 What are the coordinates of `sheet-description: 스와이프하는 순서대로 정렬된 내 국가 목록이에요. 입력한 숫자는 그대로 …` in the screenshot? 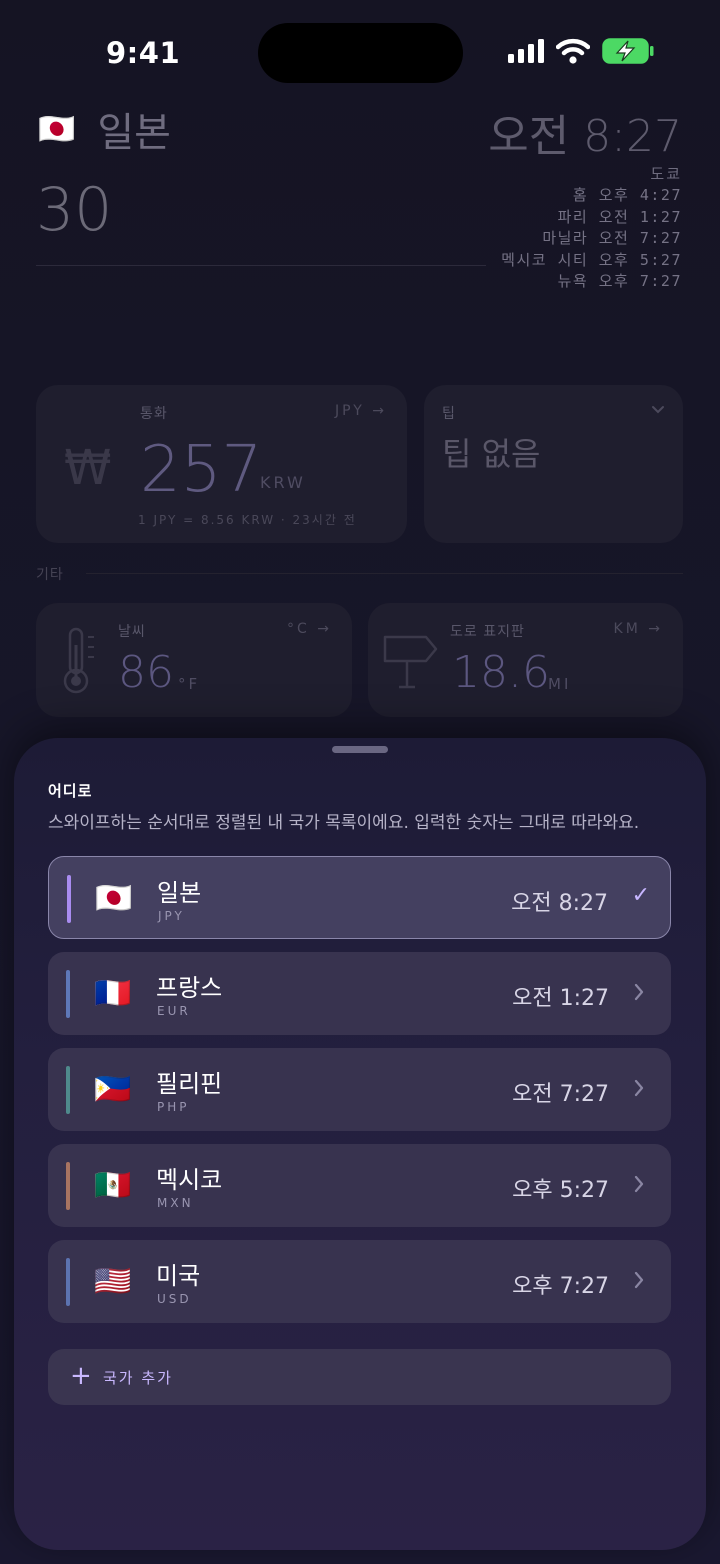 It's located at (344, 823).